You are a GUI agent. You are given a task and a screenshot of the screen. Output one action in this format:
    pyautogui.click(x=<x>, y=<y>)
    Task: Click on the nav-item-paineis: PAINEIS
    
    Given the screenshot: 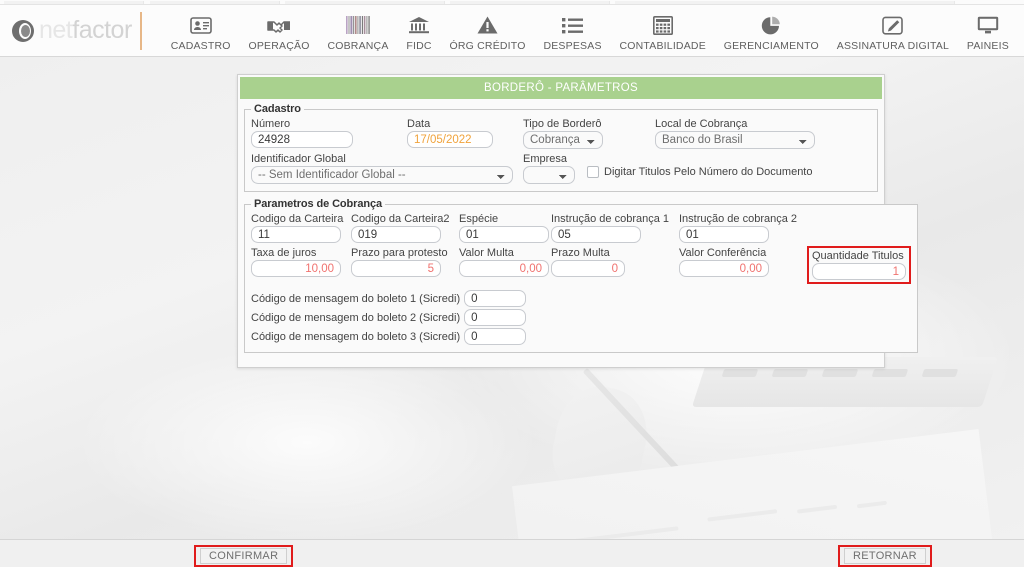 What is the action you would take?
    pyautogui.click(x=988, y=29)
    